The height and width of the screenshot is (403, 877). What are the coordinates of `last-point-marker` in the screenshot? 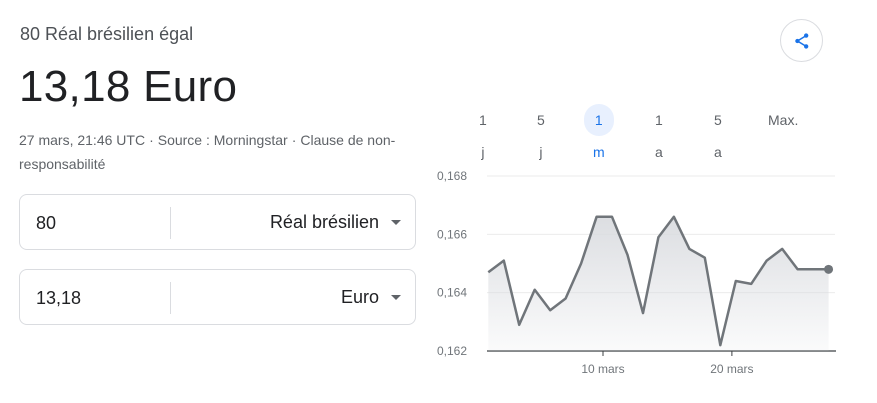 It's located at (829, 269).